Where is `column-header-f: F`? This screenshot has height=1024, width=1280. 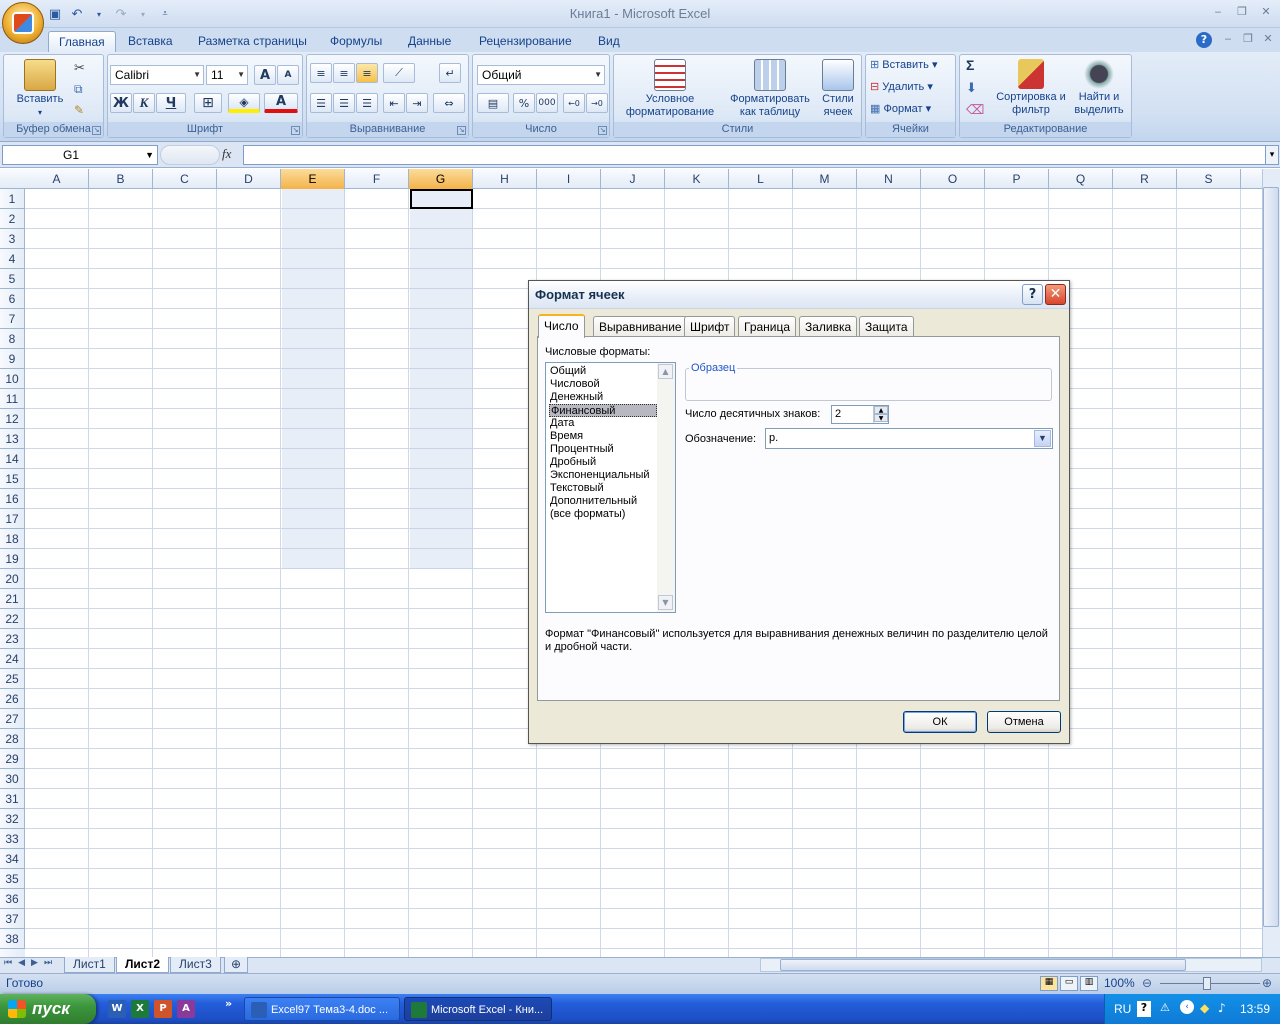
column-header-f: F is located at coordinates (377, 179).